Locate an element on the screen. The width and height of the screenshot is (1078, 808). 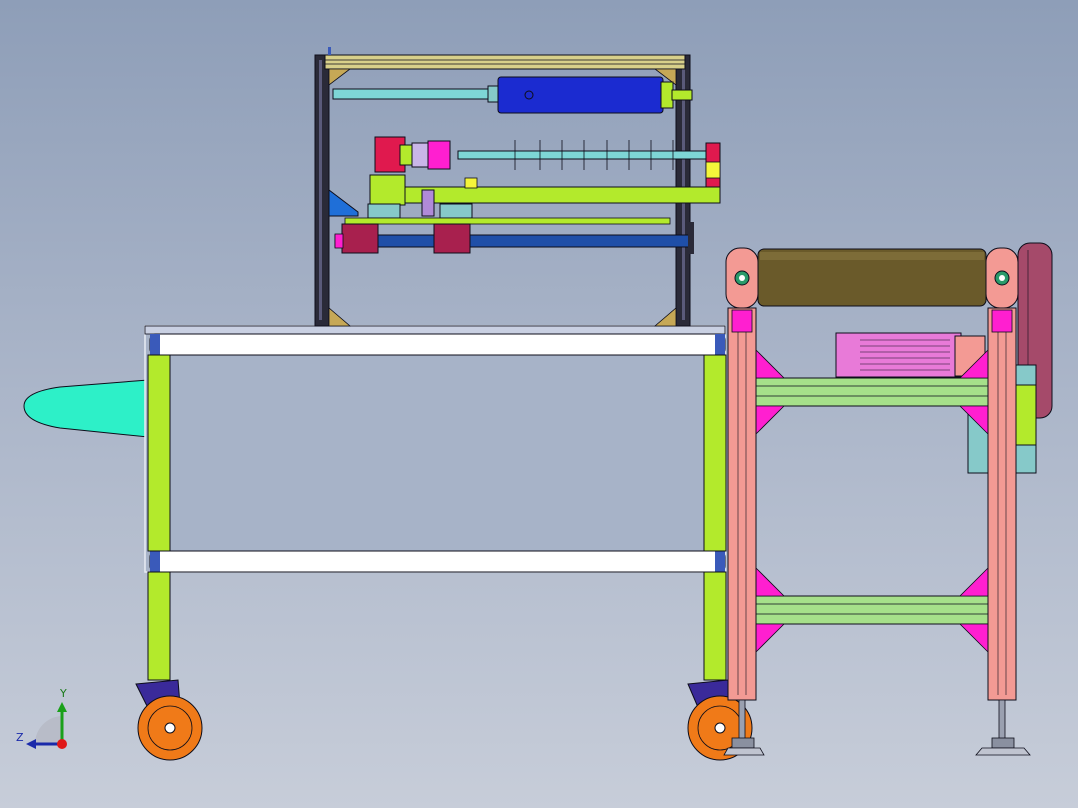
lower-white-rail is located at coordinates (437, 561).